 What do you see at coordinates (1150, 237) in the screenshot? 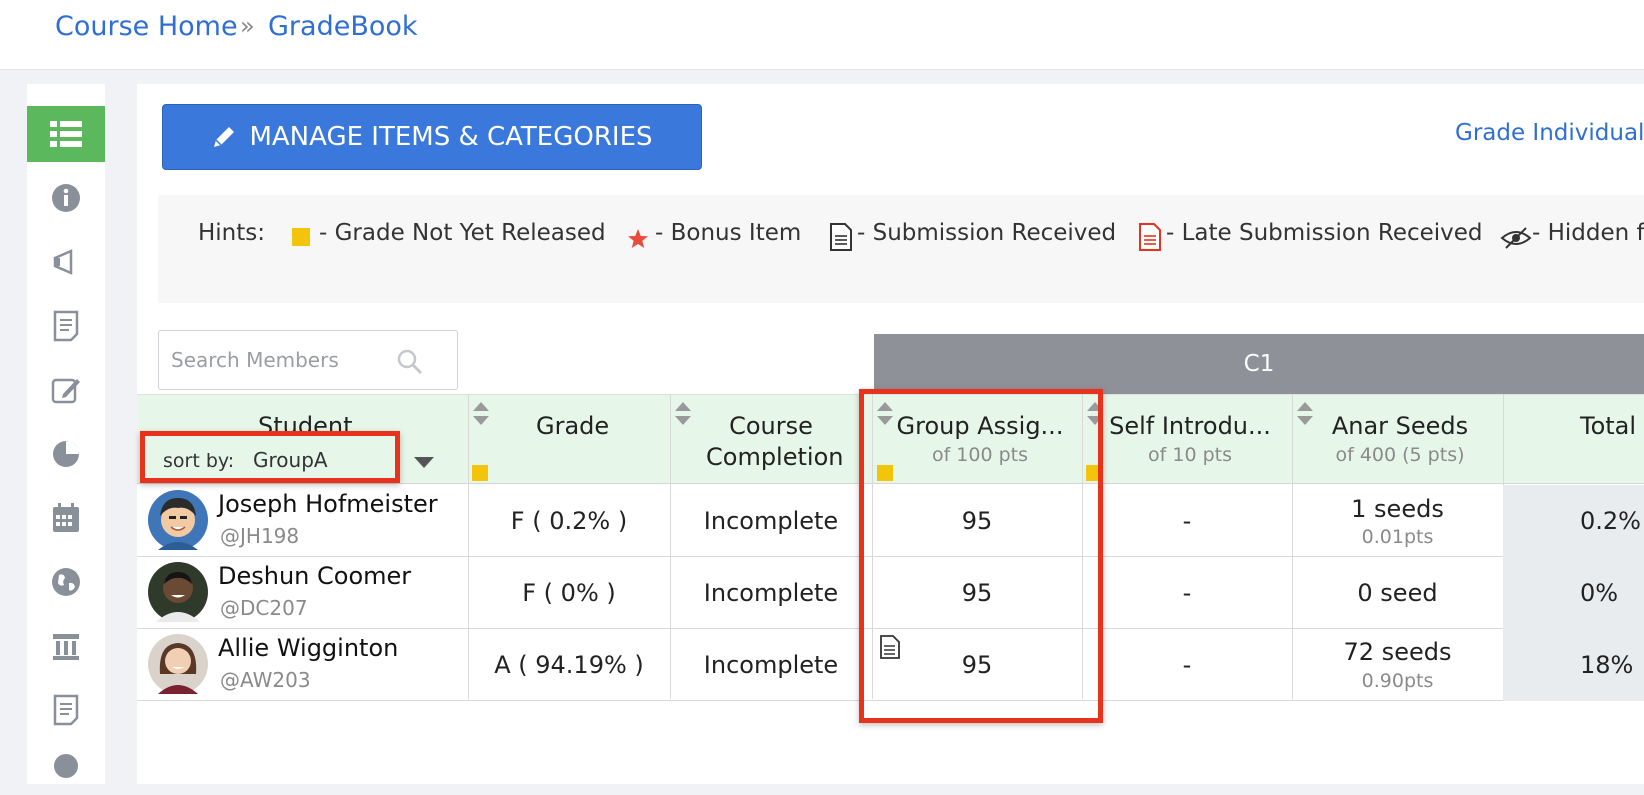
I see `late-submission-icon` at bounding box center [1150, 237].